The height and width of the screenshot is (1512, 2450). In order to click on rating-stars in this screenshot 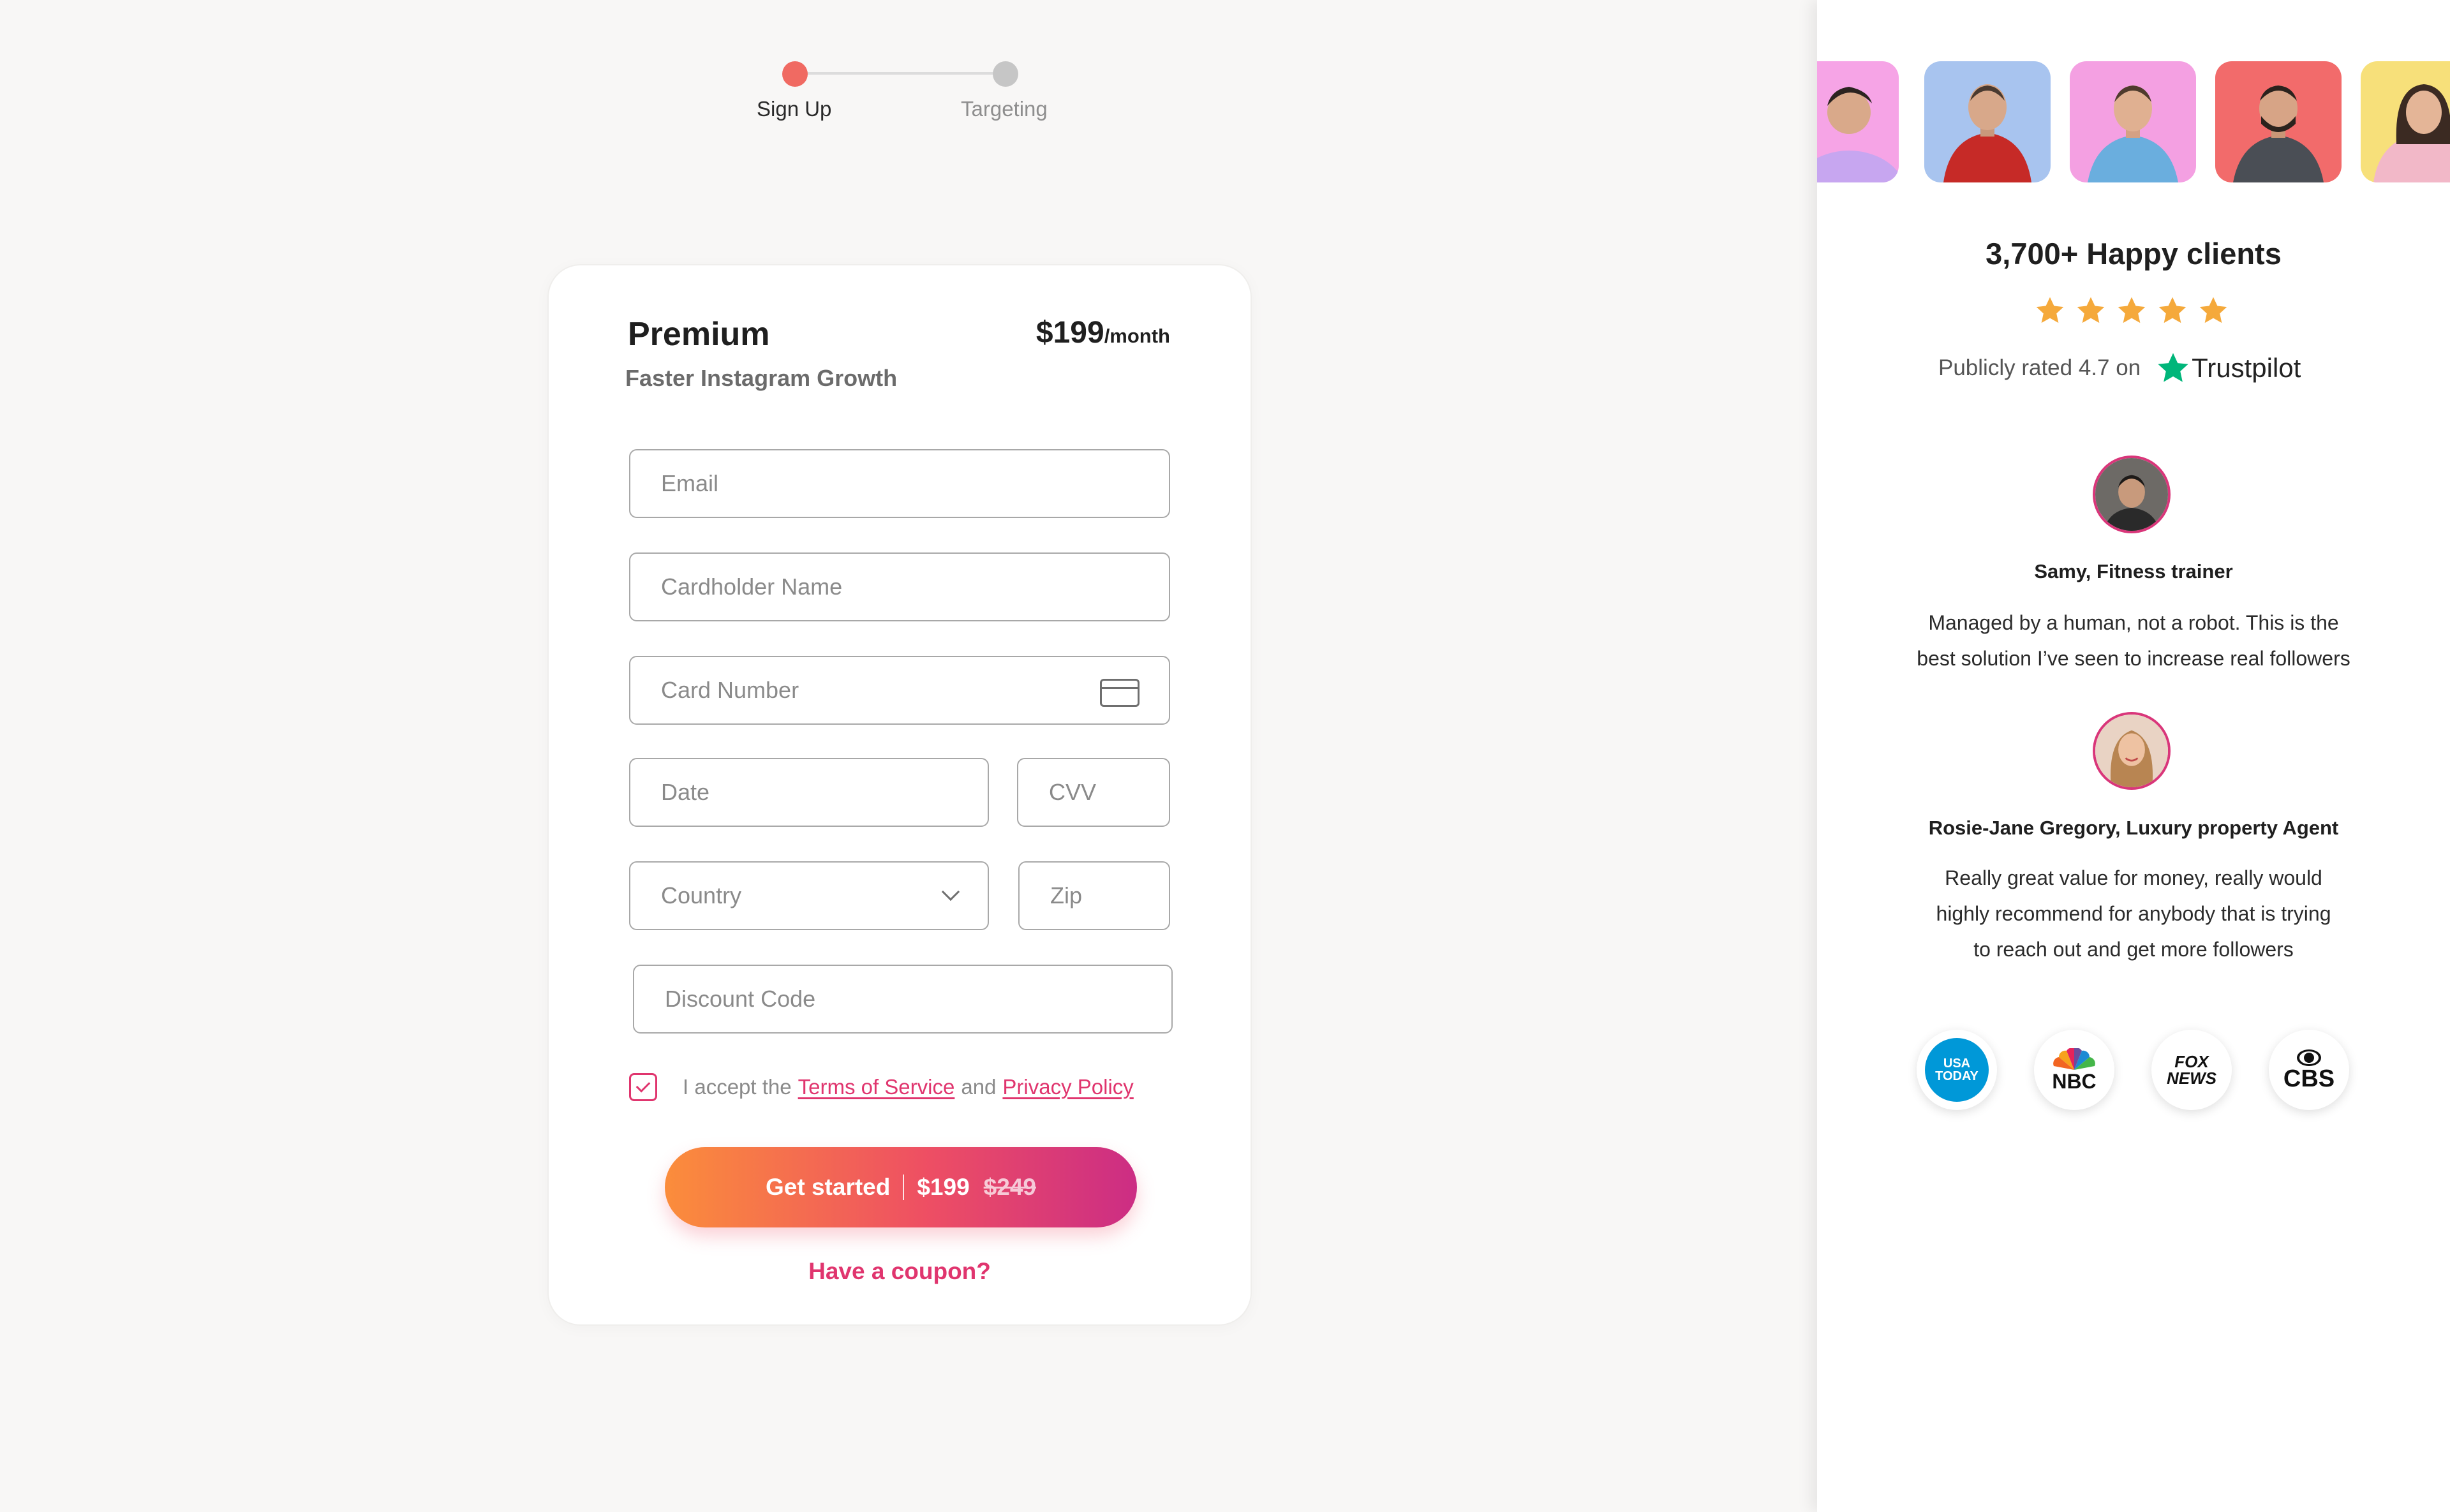, I will do `click(2136, 311)`.